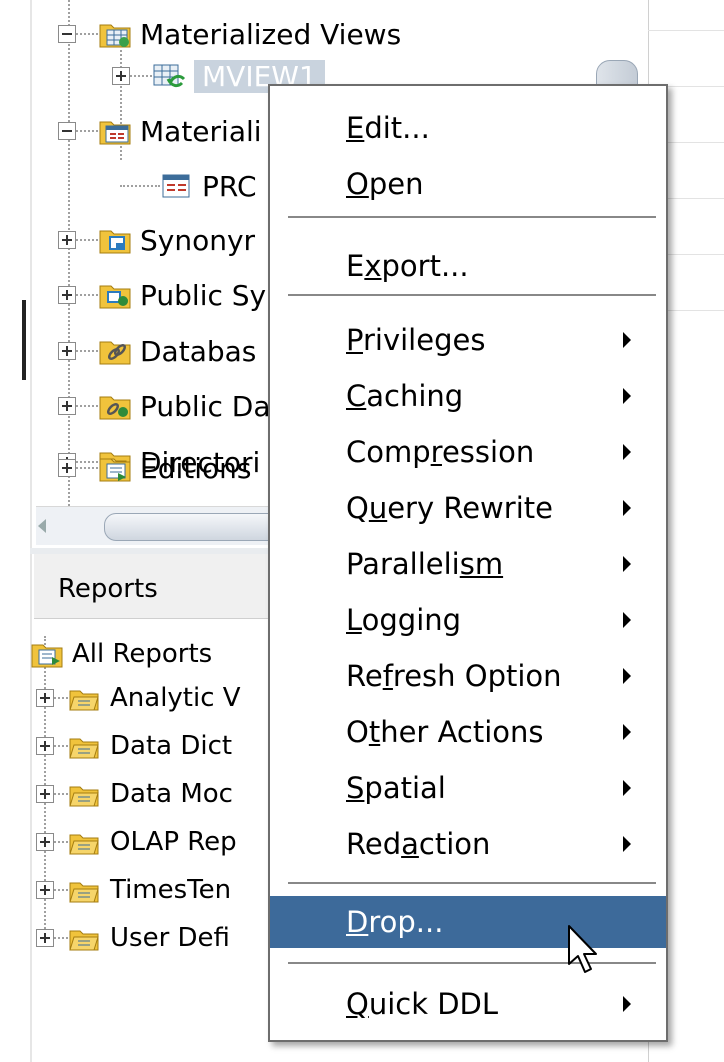 Image resolution: width=724 pixels, height=1062 pixels. I want to click on public-synonyms-folder-icon, so click(115, 295).